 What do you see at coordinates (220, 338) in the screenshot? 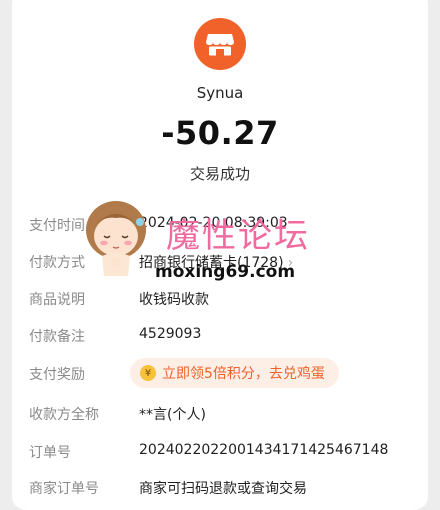
I see `row-pay-note: 付款备注 4529093` at bounding box center [220, 338].